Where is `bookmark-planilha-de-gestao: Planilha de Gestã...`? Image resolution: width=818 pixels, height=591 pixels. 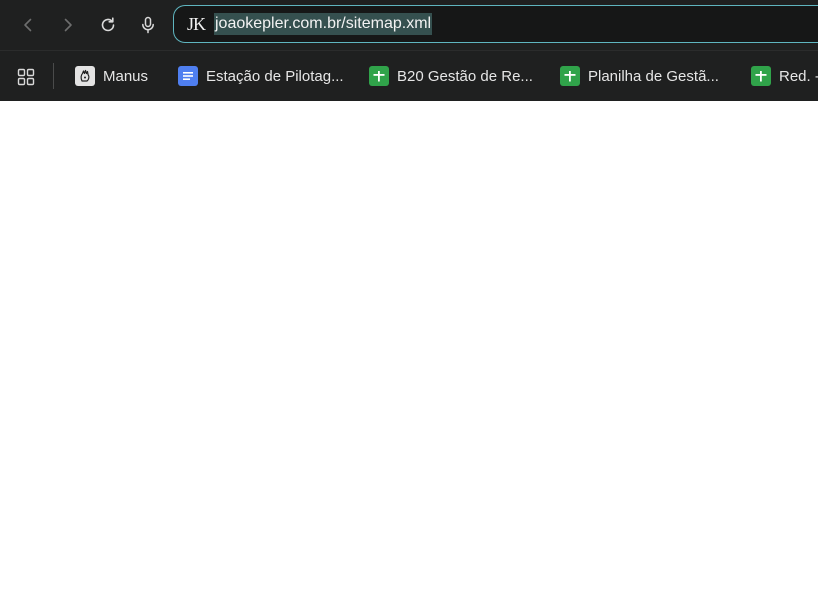 bookmark-planilha-de-gestao: Planilha de Gestã... is located at coordinates (639, 76).